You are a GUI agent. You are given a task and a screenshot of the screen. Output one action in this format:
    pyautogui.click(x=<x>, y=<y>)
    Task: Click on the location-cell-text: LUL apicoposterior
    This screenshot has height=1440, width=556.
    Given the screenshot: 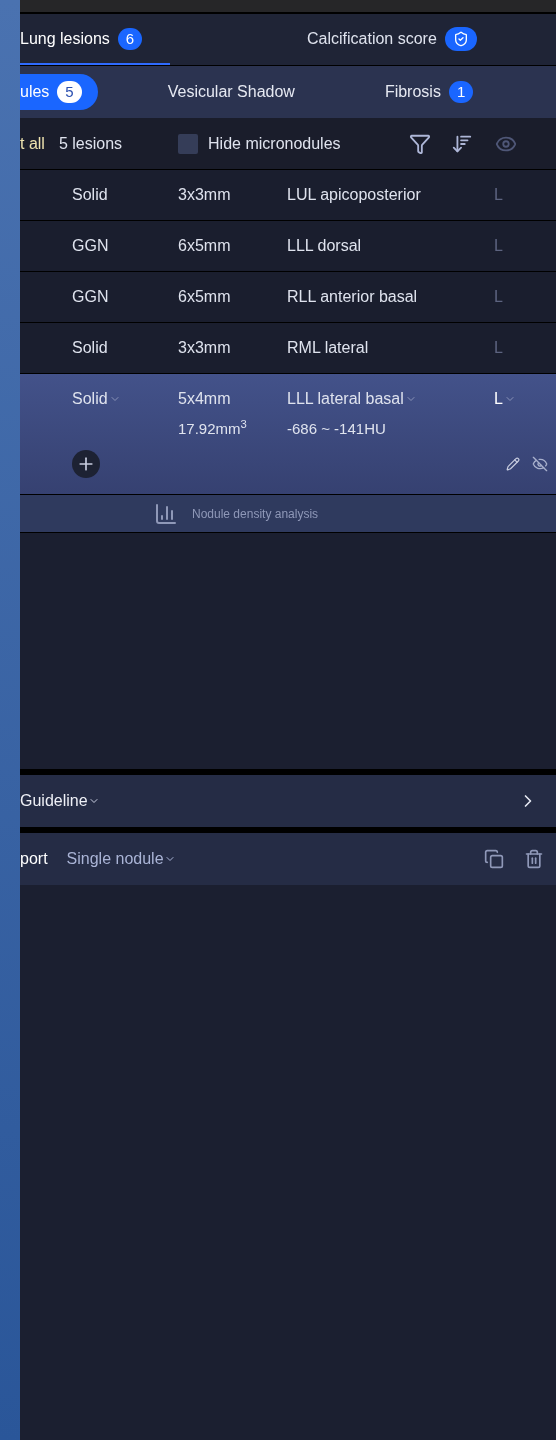 What is the action you would take?
    pyautogui.click(x=354, y=195)
    